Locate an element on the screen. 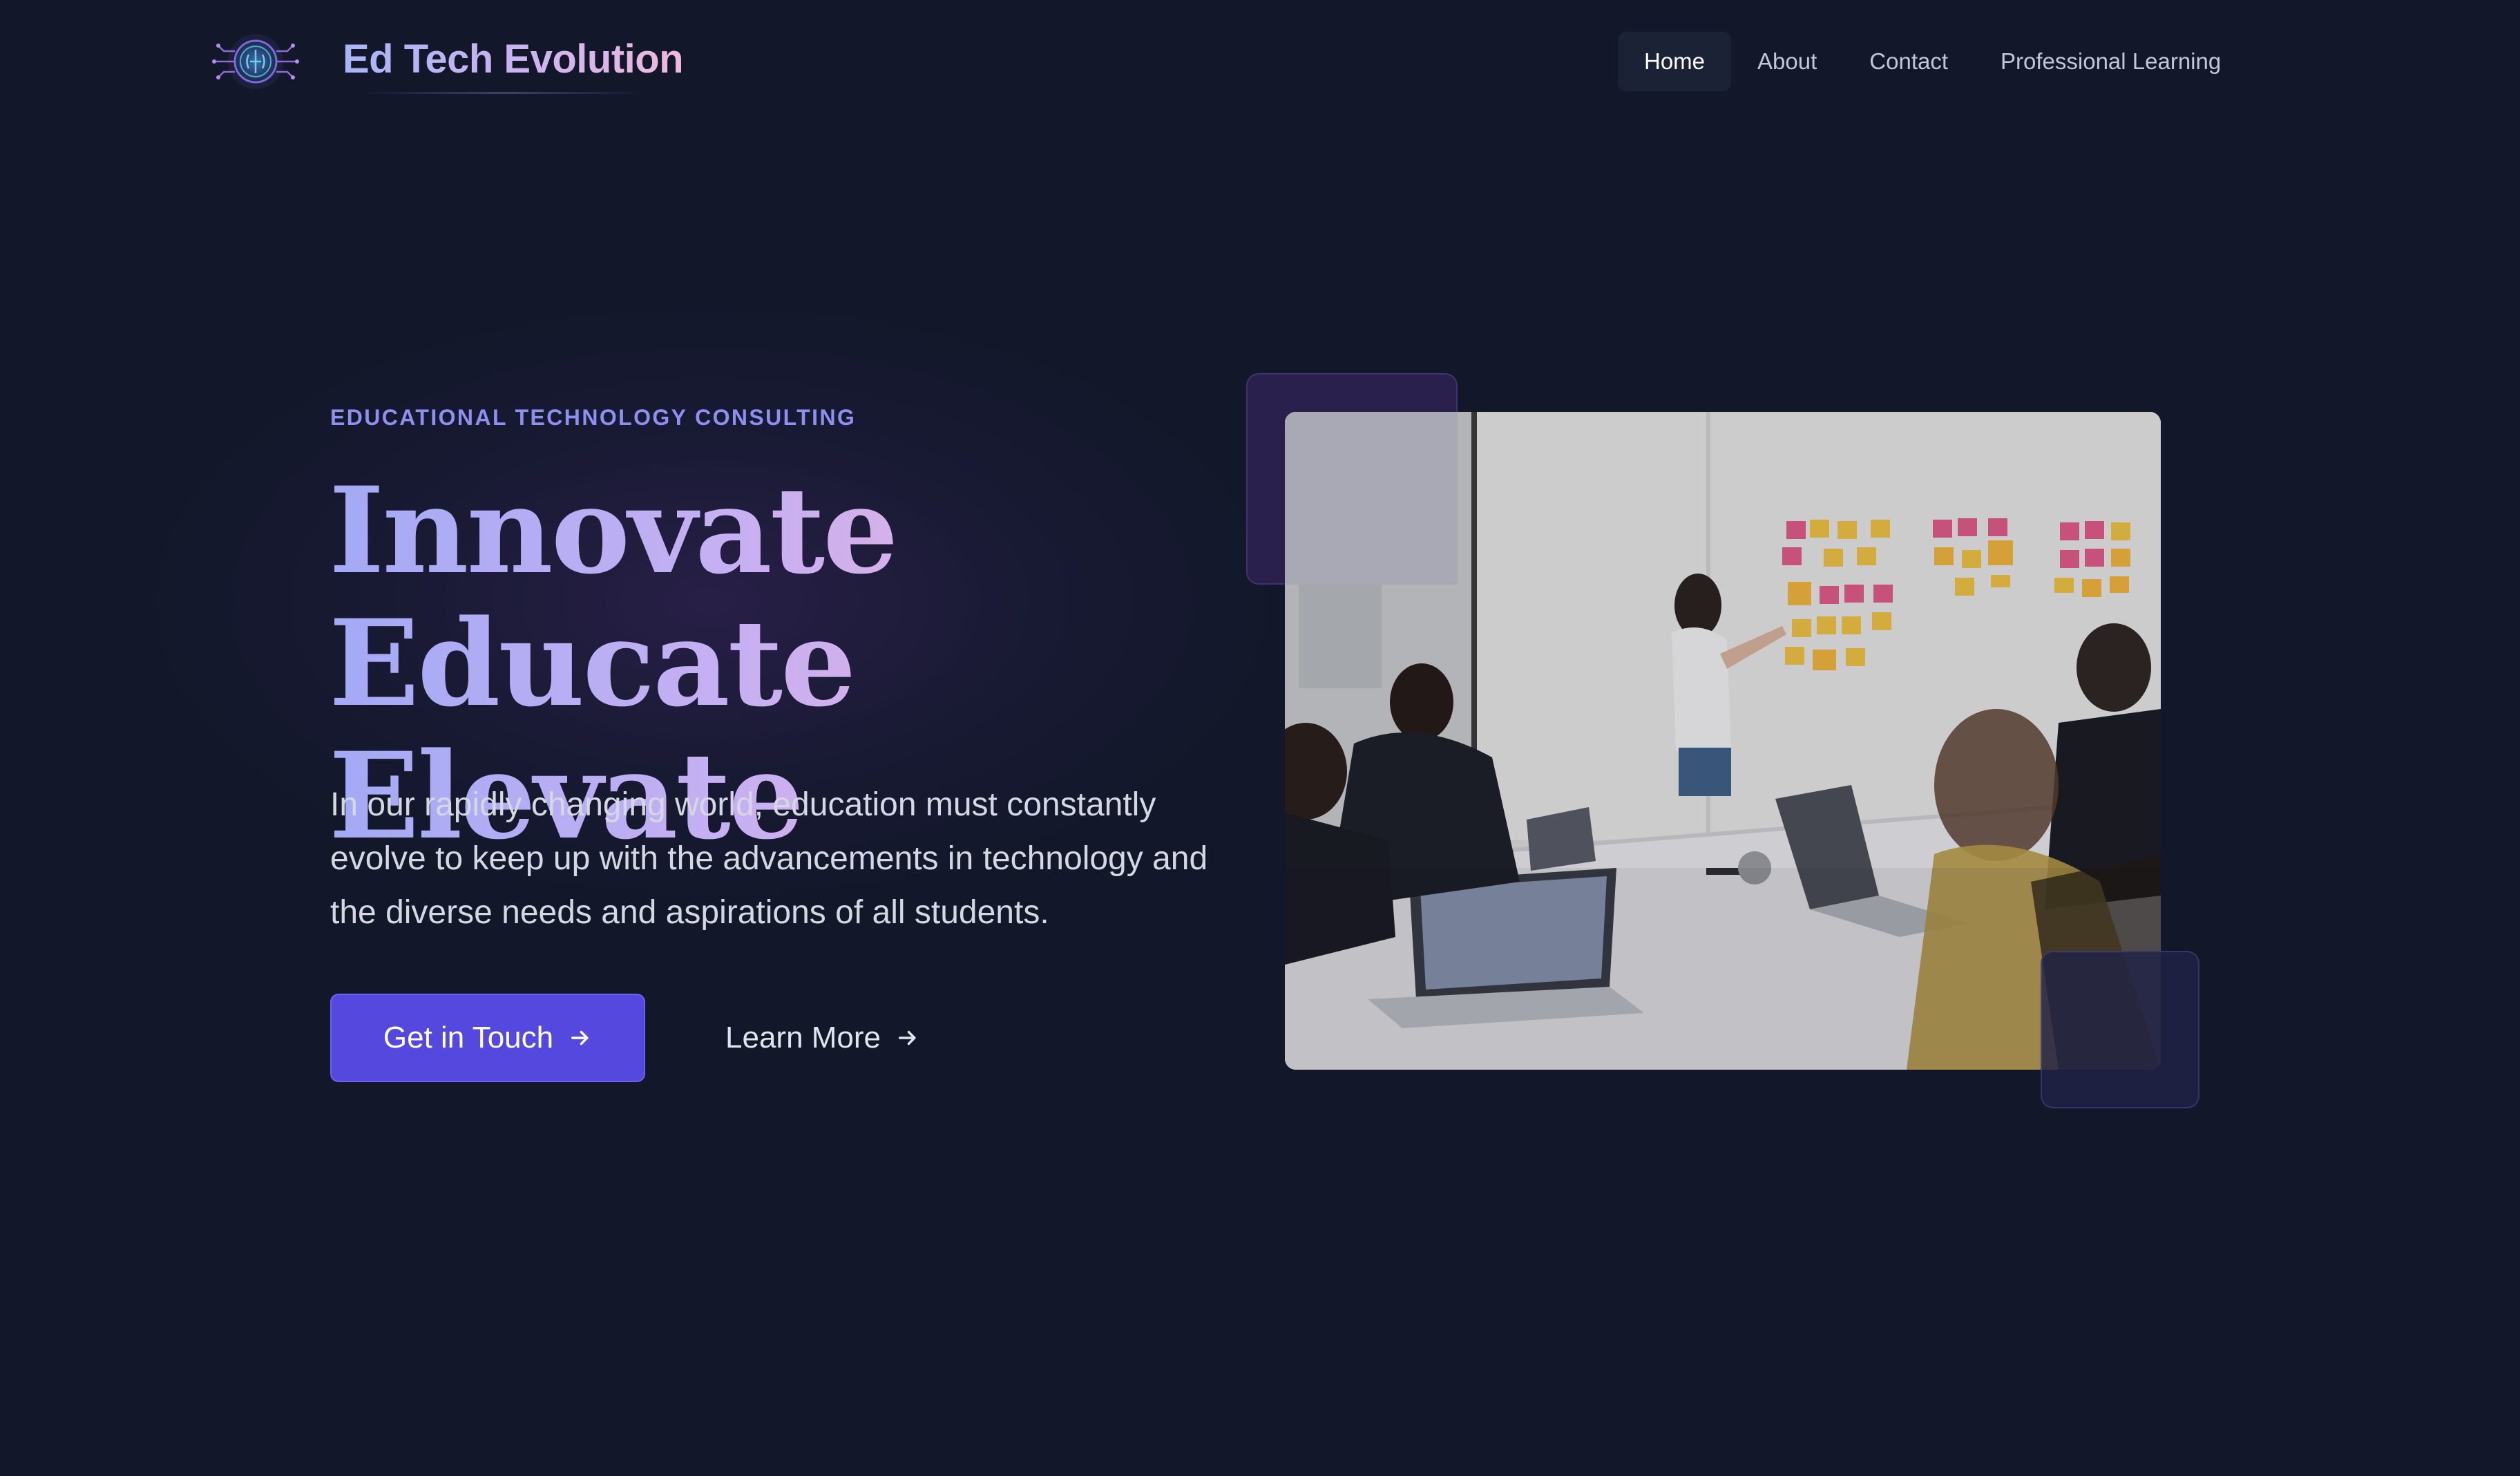 The height and width of the screenshot is (1476, 2520). get-in-touch-button: Get in Touch is located at coordinates (487, 1038).